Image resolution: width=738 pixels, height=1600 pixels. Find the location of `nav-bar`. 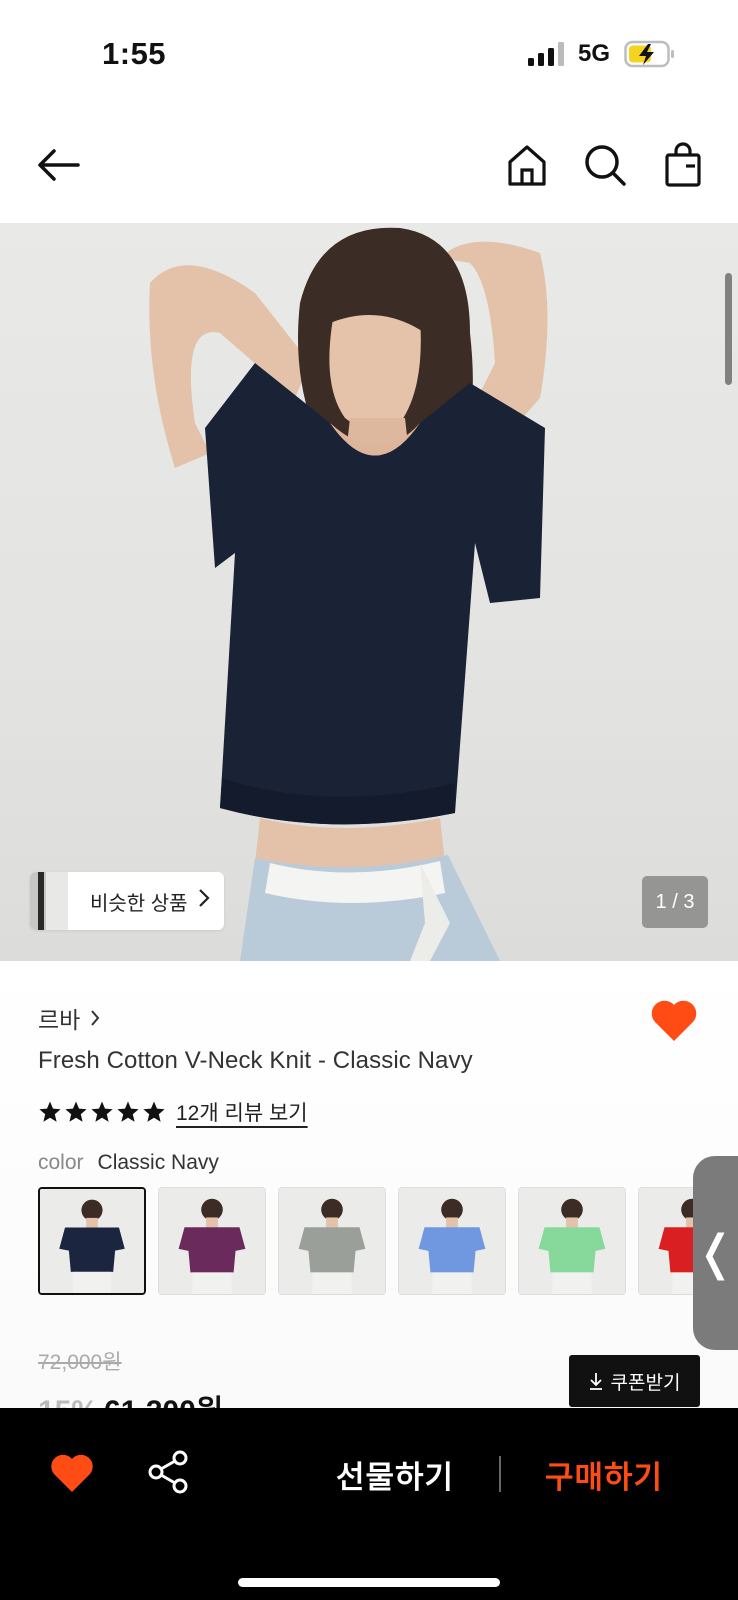

nav-bar is located at coordinates (369, 168).